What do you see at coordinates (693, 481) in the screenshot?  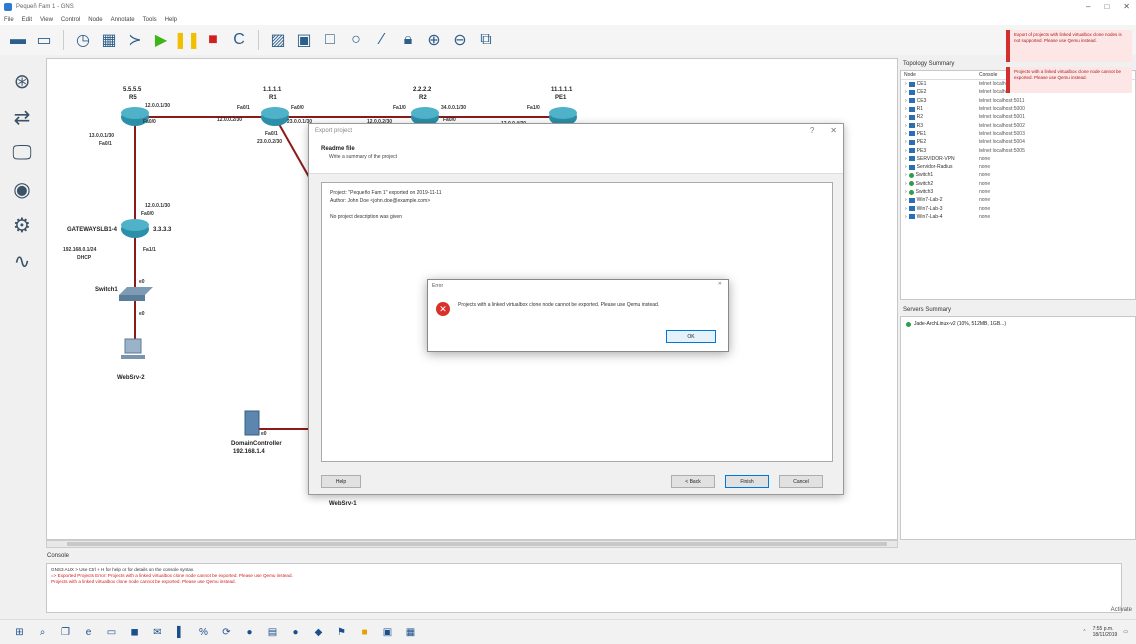 I see `back-button: < Back` at bounding box center [693, 481].